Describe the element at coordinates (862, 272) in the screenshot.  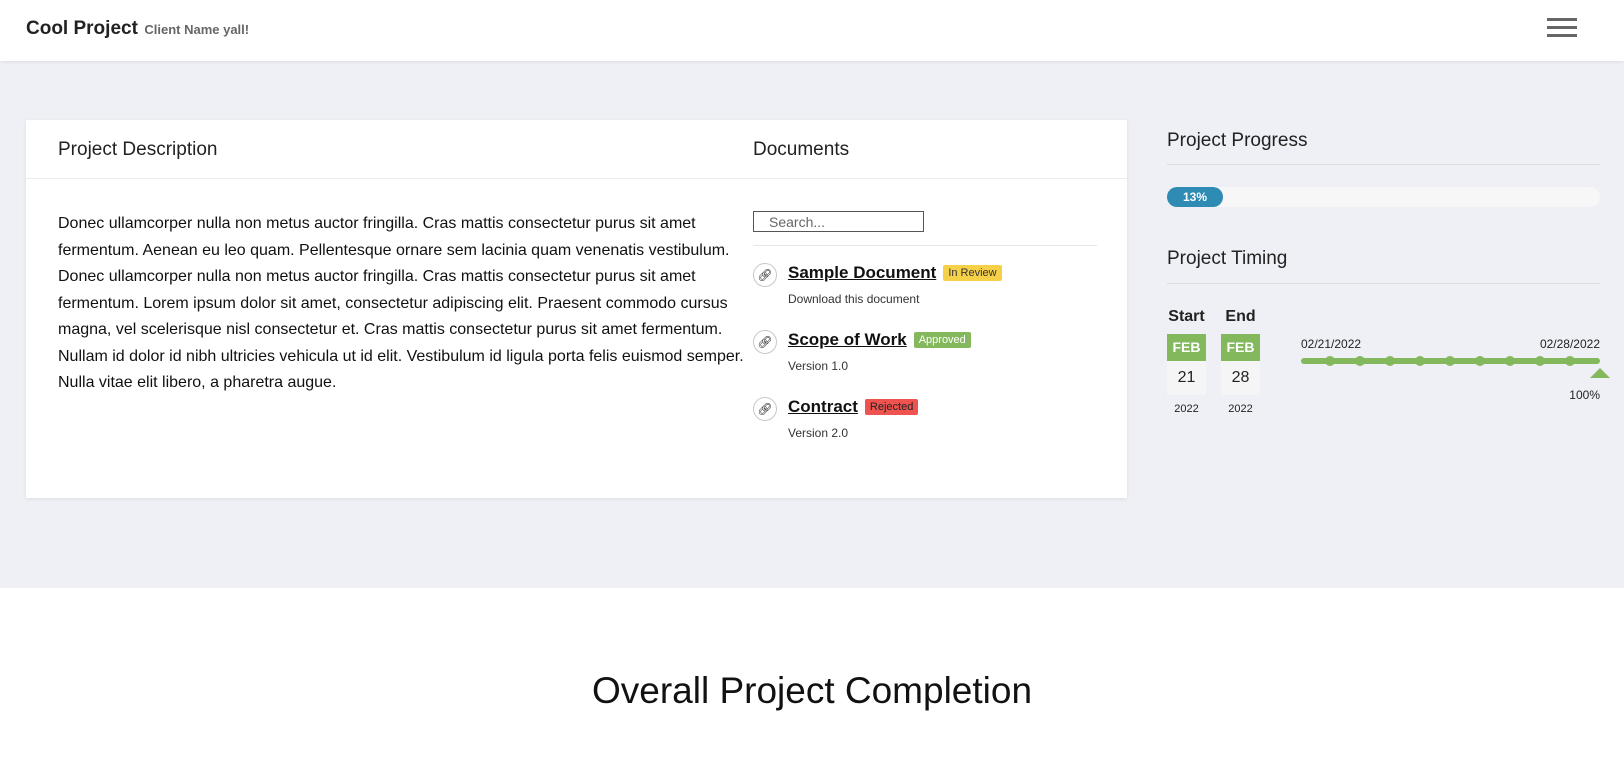
I see `document-title: Sample Document` at that location.